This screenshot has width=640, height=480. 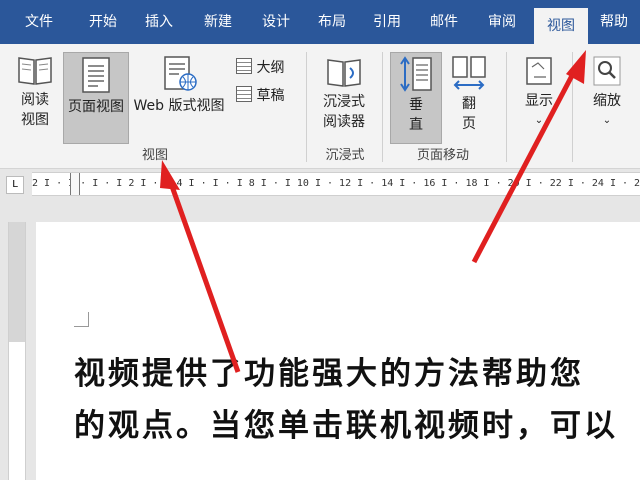 What do you see at coordinates (218, 22) in the screenshot?
I see `tab-new: 新建` at bounding box center [218, 22].